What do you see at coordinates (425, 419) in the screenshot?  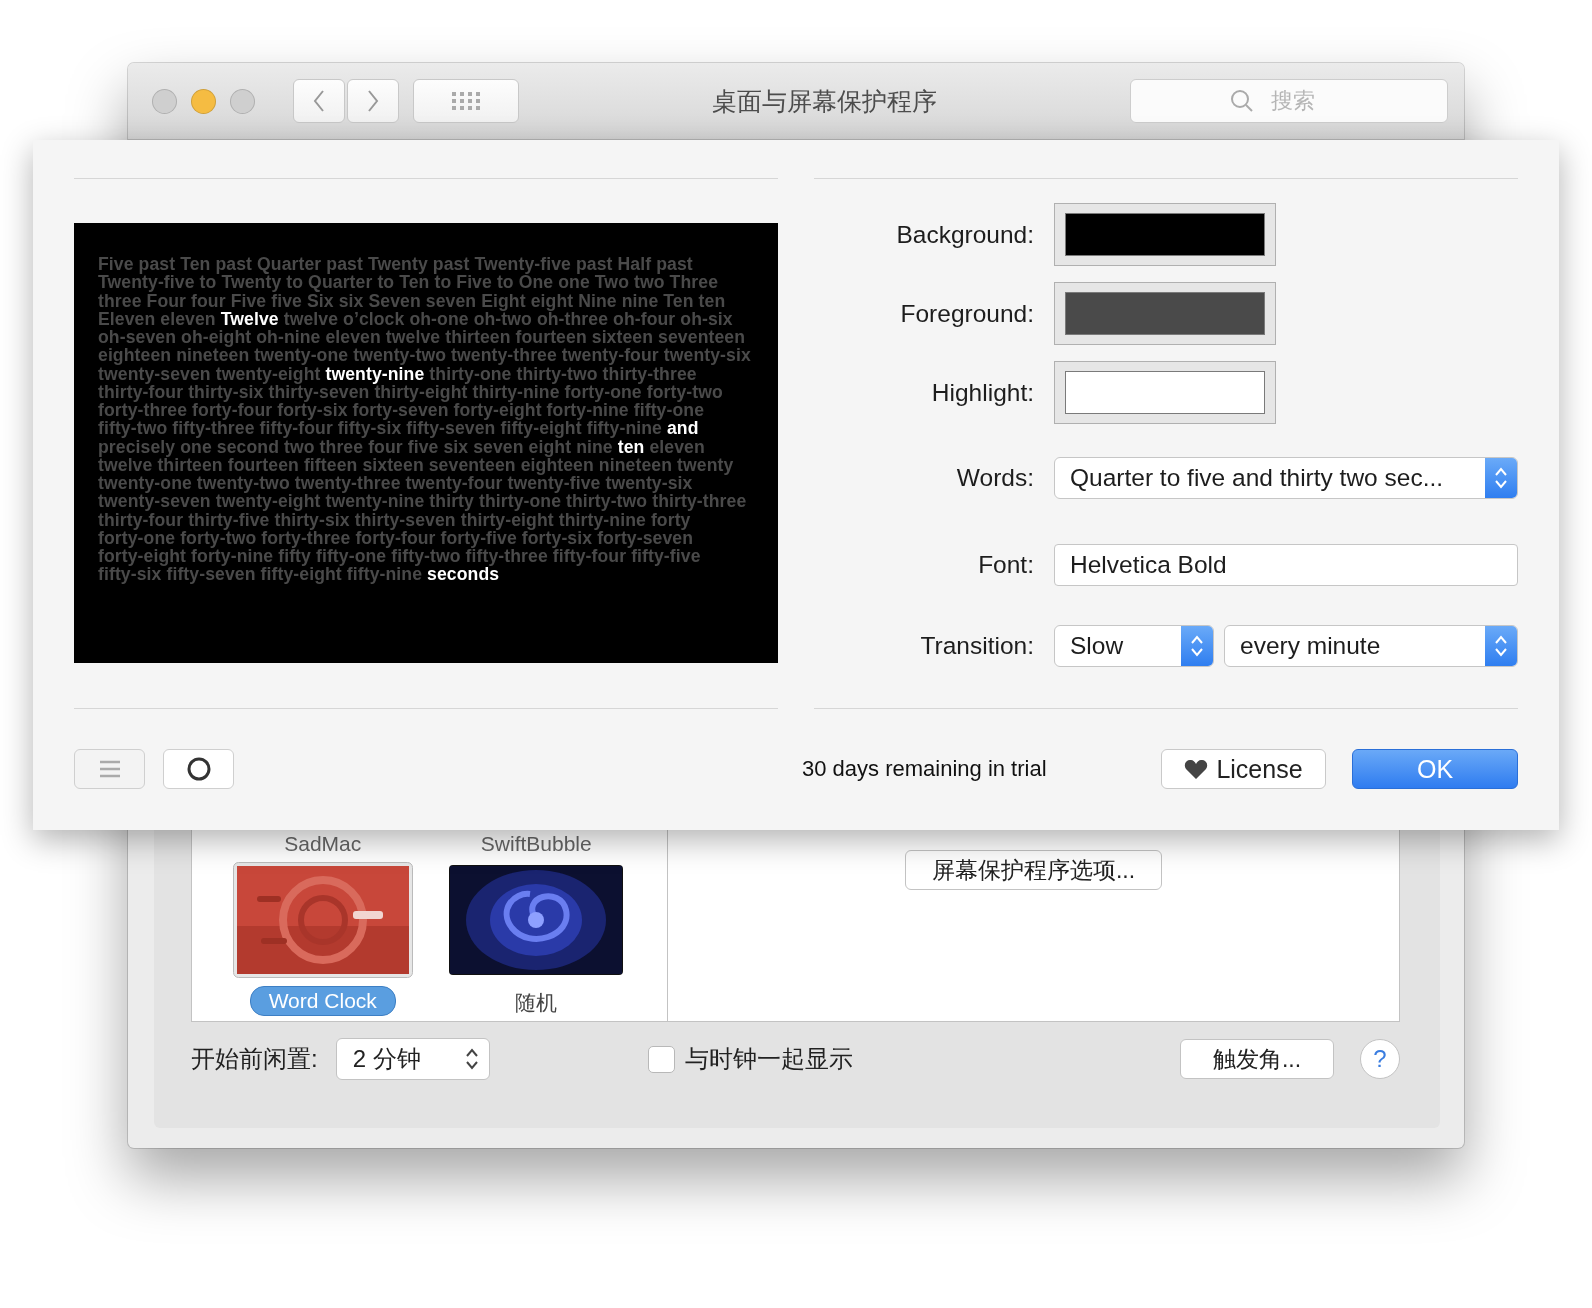 I see `word-clock-text: Five past Ten past Quarter past Twenty past Twenty-five past Half past Twenty-five to Twenty to Quarter to Ten to Five to One one Two two Three three Four four Five five Six six Seven seven Eight eight Nine nine Ten ten Eleven eleven Twelve twelve o’clock oh-one oh-two oh-three oh-four oh-six oh-seven oh-eight oh-nine eleven twelve thirteen fourteen sixteen seventeen eighteen nineteen twenty-one twenty-two twenty-three twenty-four twenty-six twenty-seven twenty-eight twenty-nine thirty-one thirty-two thirty-three thirty-four thirty-six thirty-seven thirty-eight thirty-nine forty-one forty-two forty-three forty-four forty-six forty-seven forty-eight forty-nine fifty-one fifty-two fifty-three fifty-four fifty-six fifty-seven fifty-eight fifty-nine and precisely one second two three four five six seven eight nine ten eleven twelve thirteen fourteen fifteen sixteen seventeen eighteen nineteen twenty twenty-one twenty-two twenty-three twenty-four twenty-five twenty-six twenty-seven twenty-eight twenty-nine thirty thirty-one thirty-two thirty-three thirty-four thirty-five thirty-six thirty-seven thirty-eight thirty-nine forty forty-one forty-two forty-three forty-four forty-five forty-six forty-seven forty-eight forty-nine fifty fifty-one fifty-two fifty-three fifty-four fifty-five fifty-six fifty-seven fifty-eight fifty-nine seconds` at bounding box center [425, 419].